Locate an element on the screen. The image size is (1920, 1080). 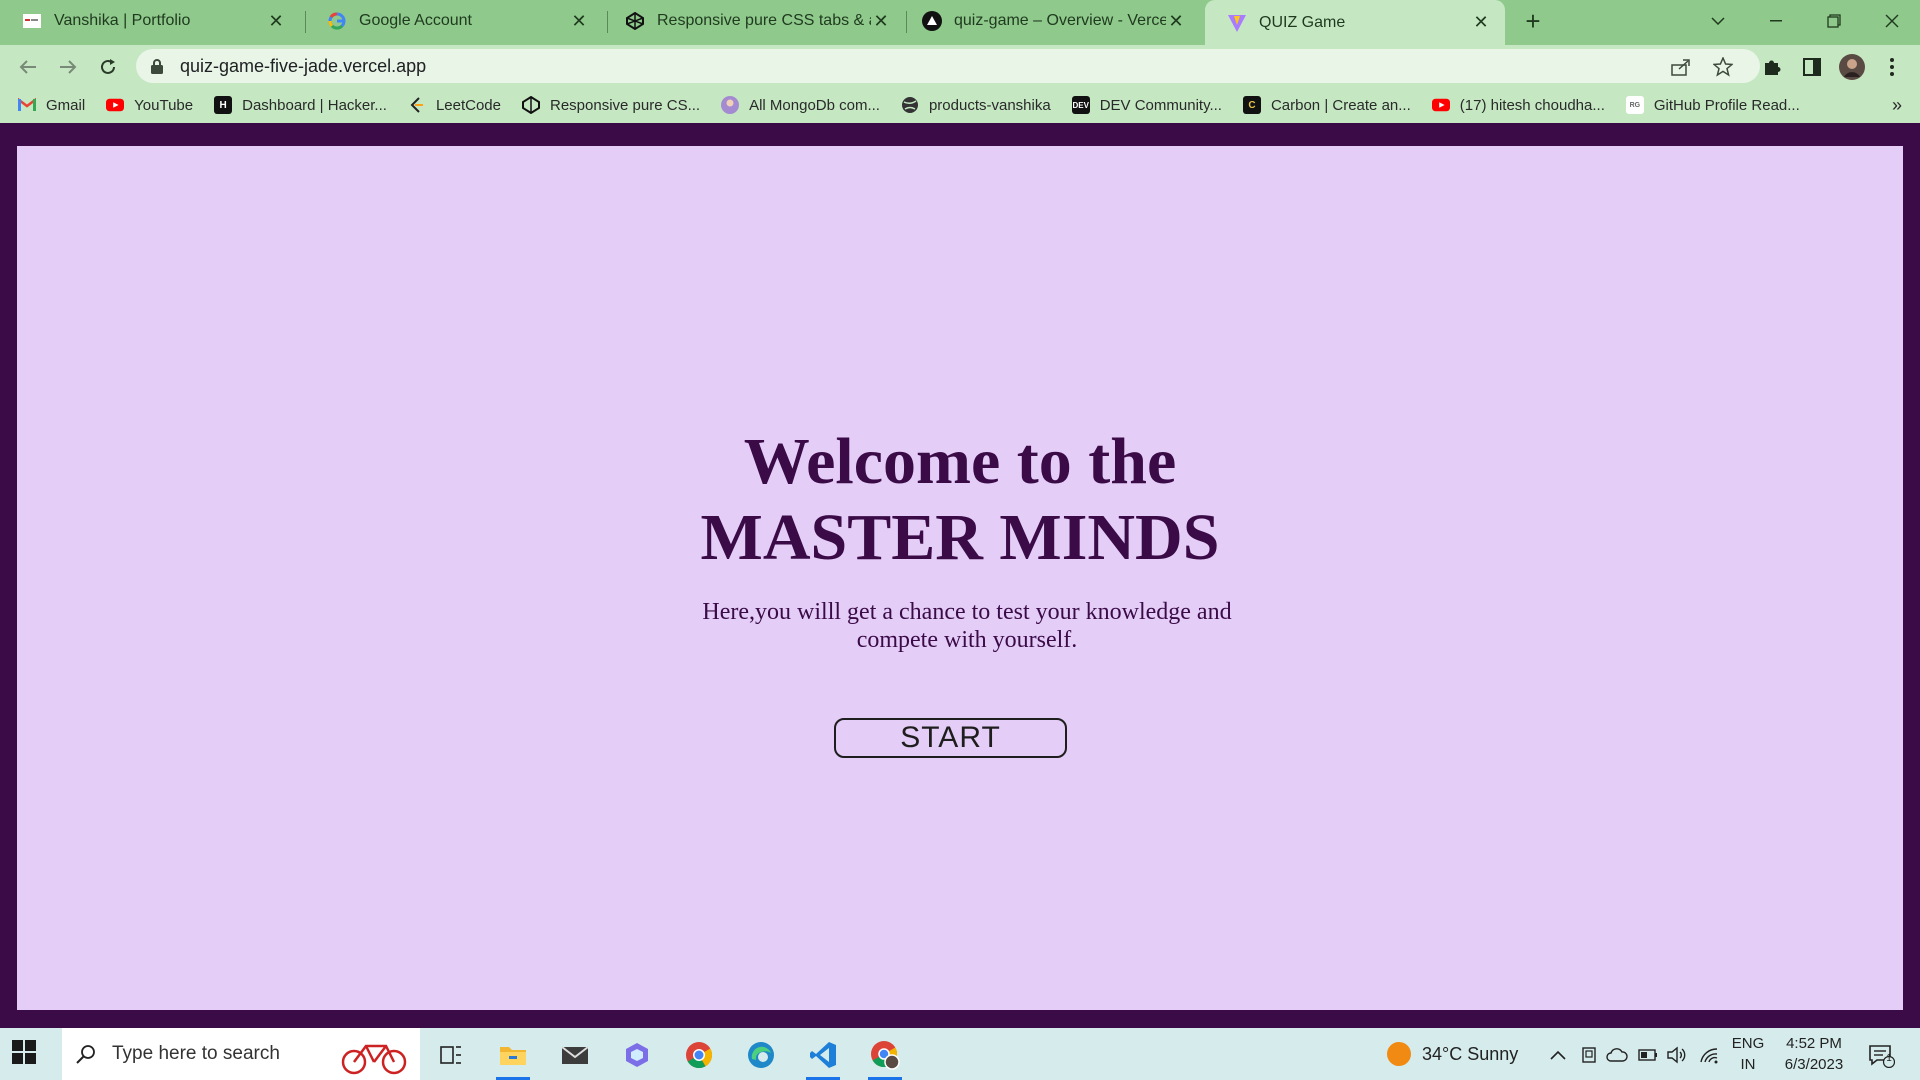
address-bar: quiz-game-five-jade.vercel.app is located at coordinates (948, 66).